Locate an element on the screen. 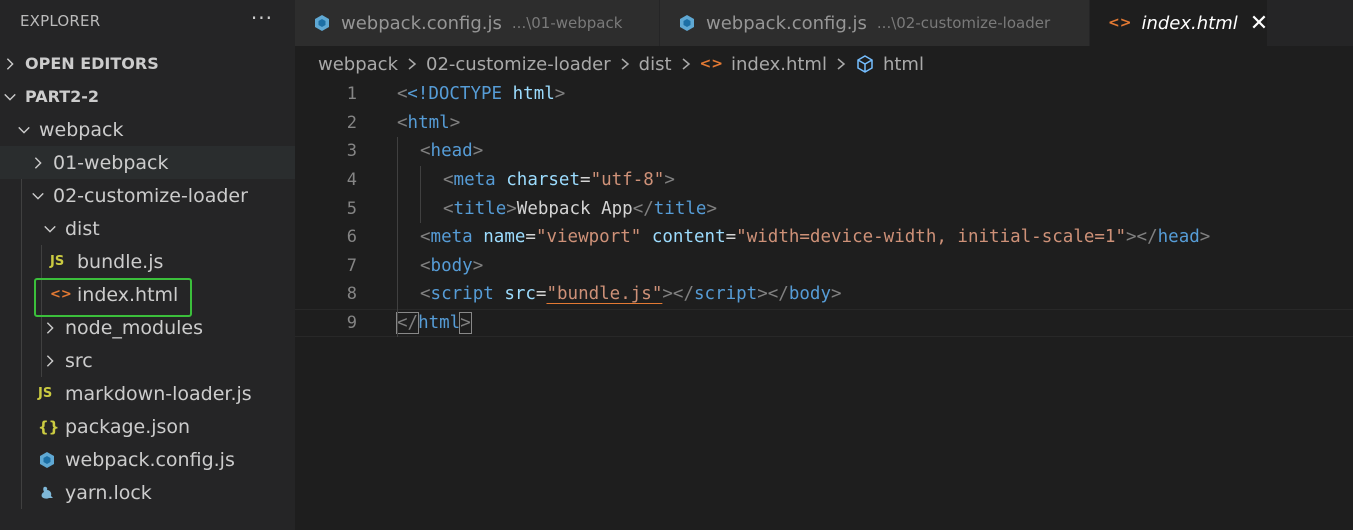 The height and width of the screenshot is (530, 1353). code-text: <head> is located at coordinates (452, 151).